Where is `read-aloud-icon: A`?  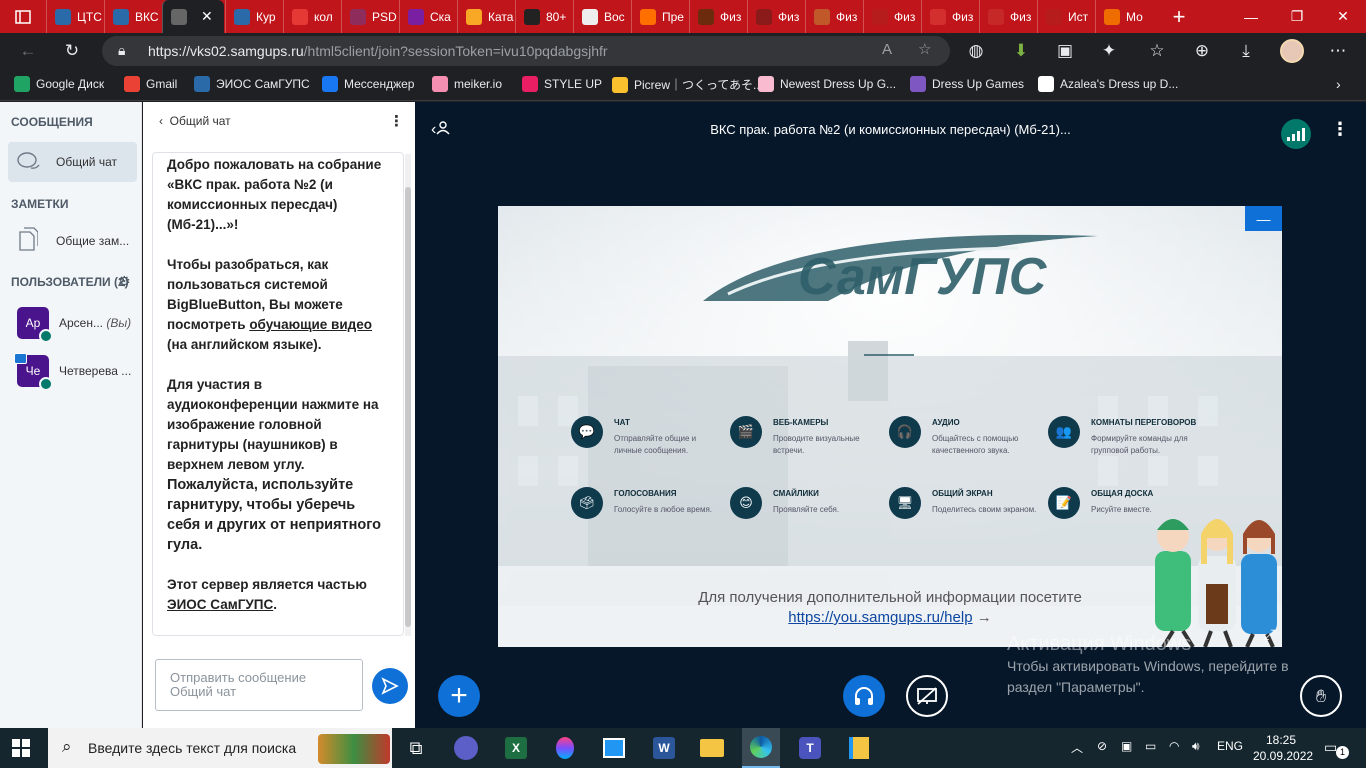
read-aloud-icon: A is located at coordinates (887, 49).